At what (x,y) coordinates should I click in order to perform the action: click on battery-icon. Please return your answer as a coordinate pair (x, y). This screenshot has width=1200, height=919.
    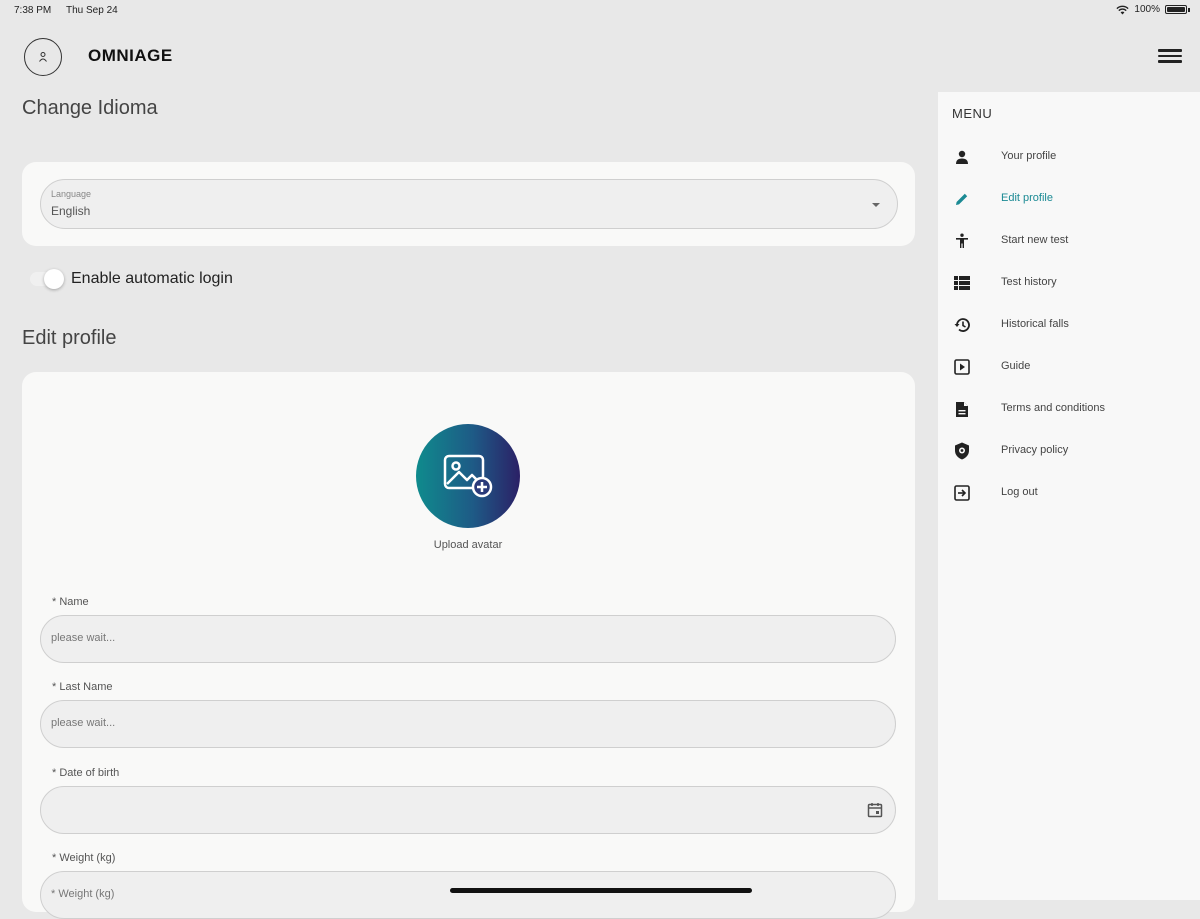
    Looking at the image, I should click on (1176, 9).